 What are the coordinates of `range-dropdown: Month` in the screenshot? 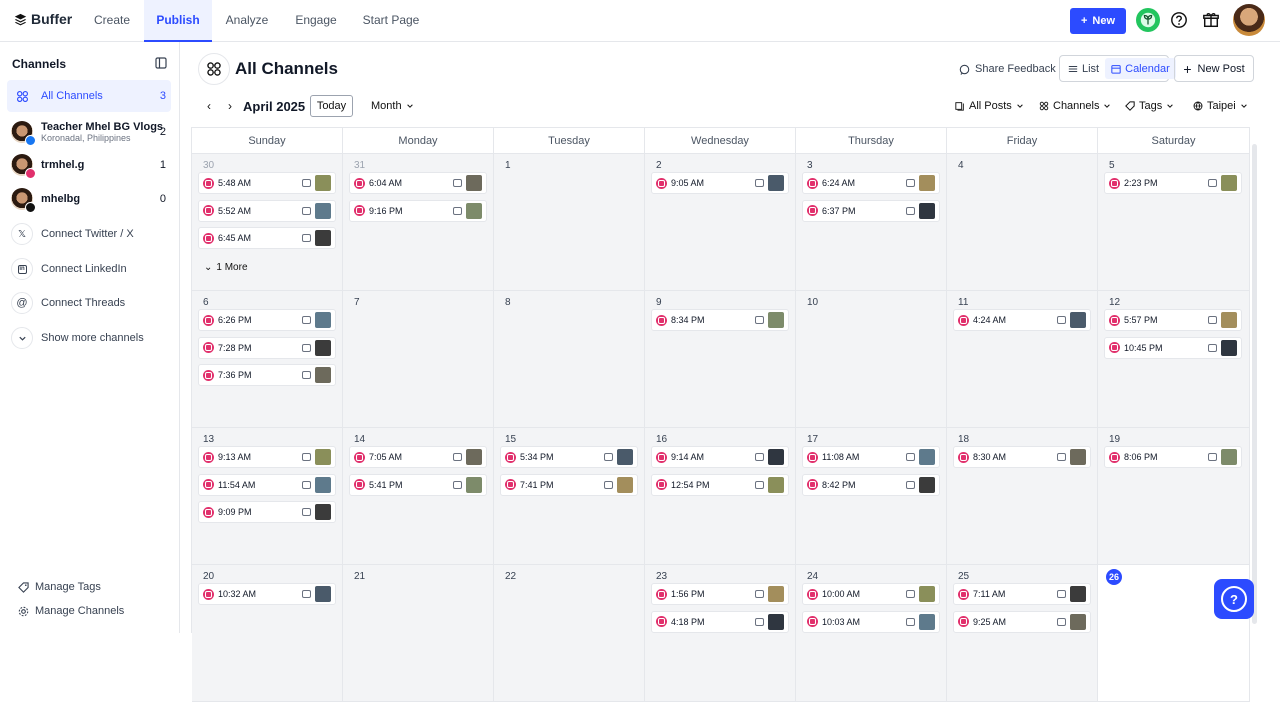 It's located at (392, 106).